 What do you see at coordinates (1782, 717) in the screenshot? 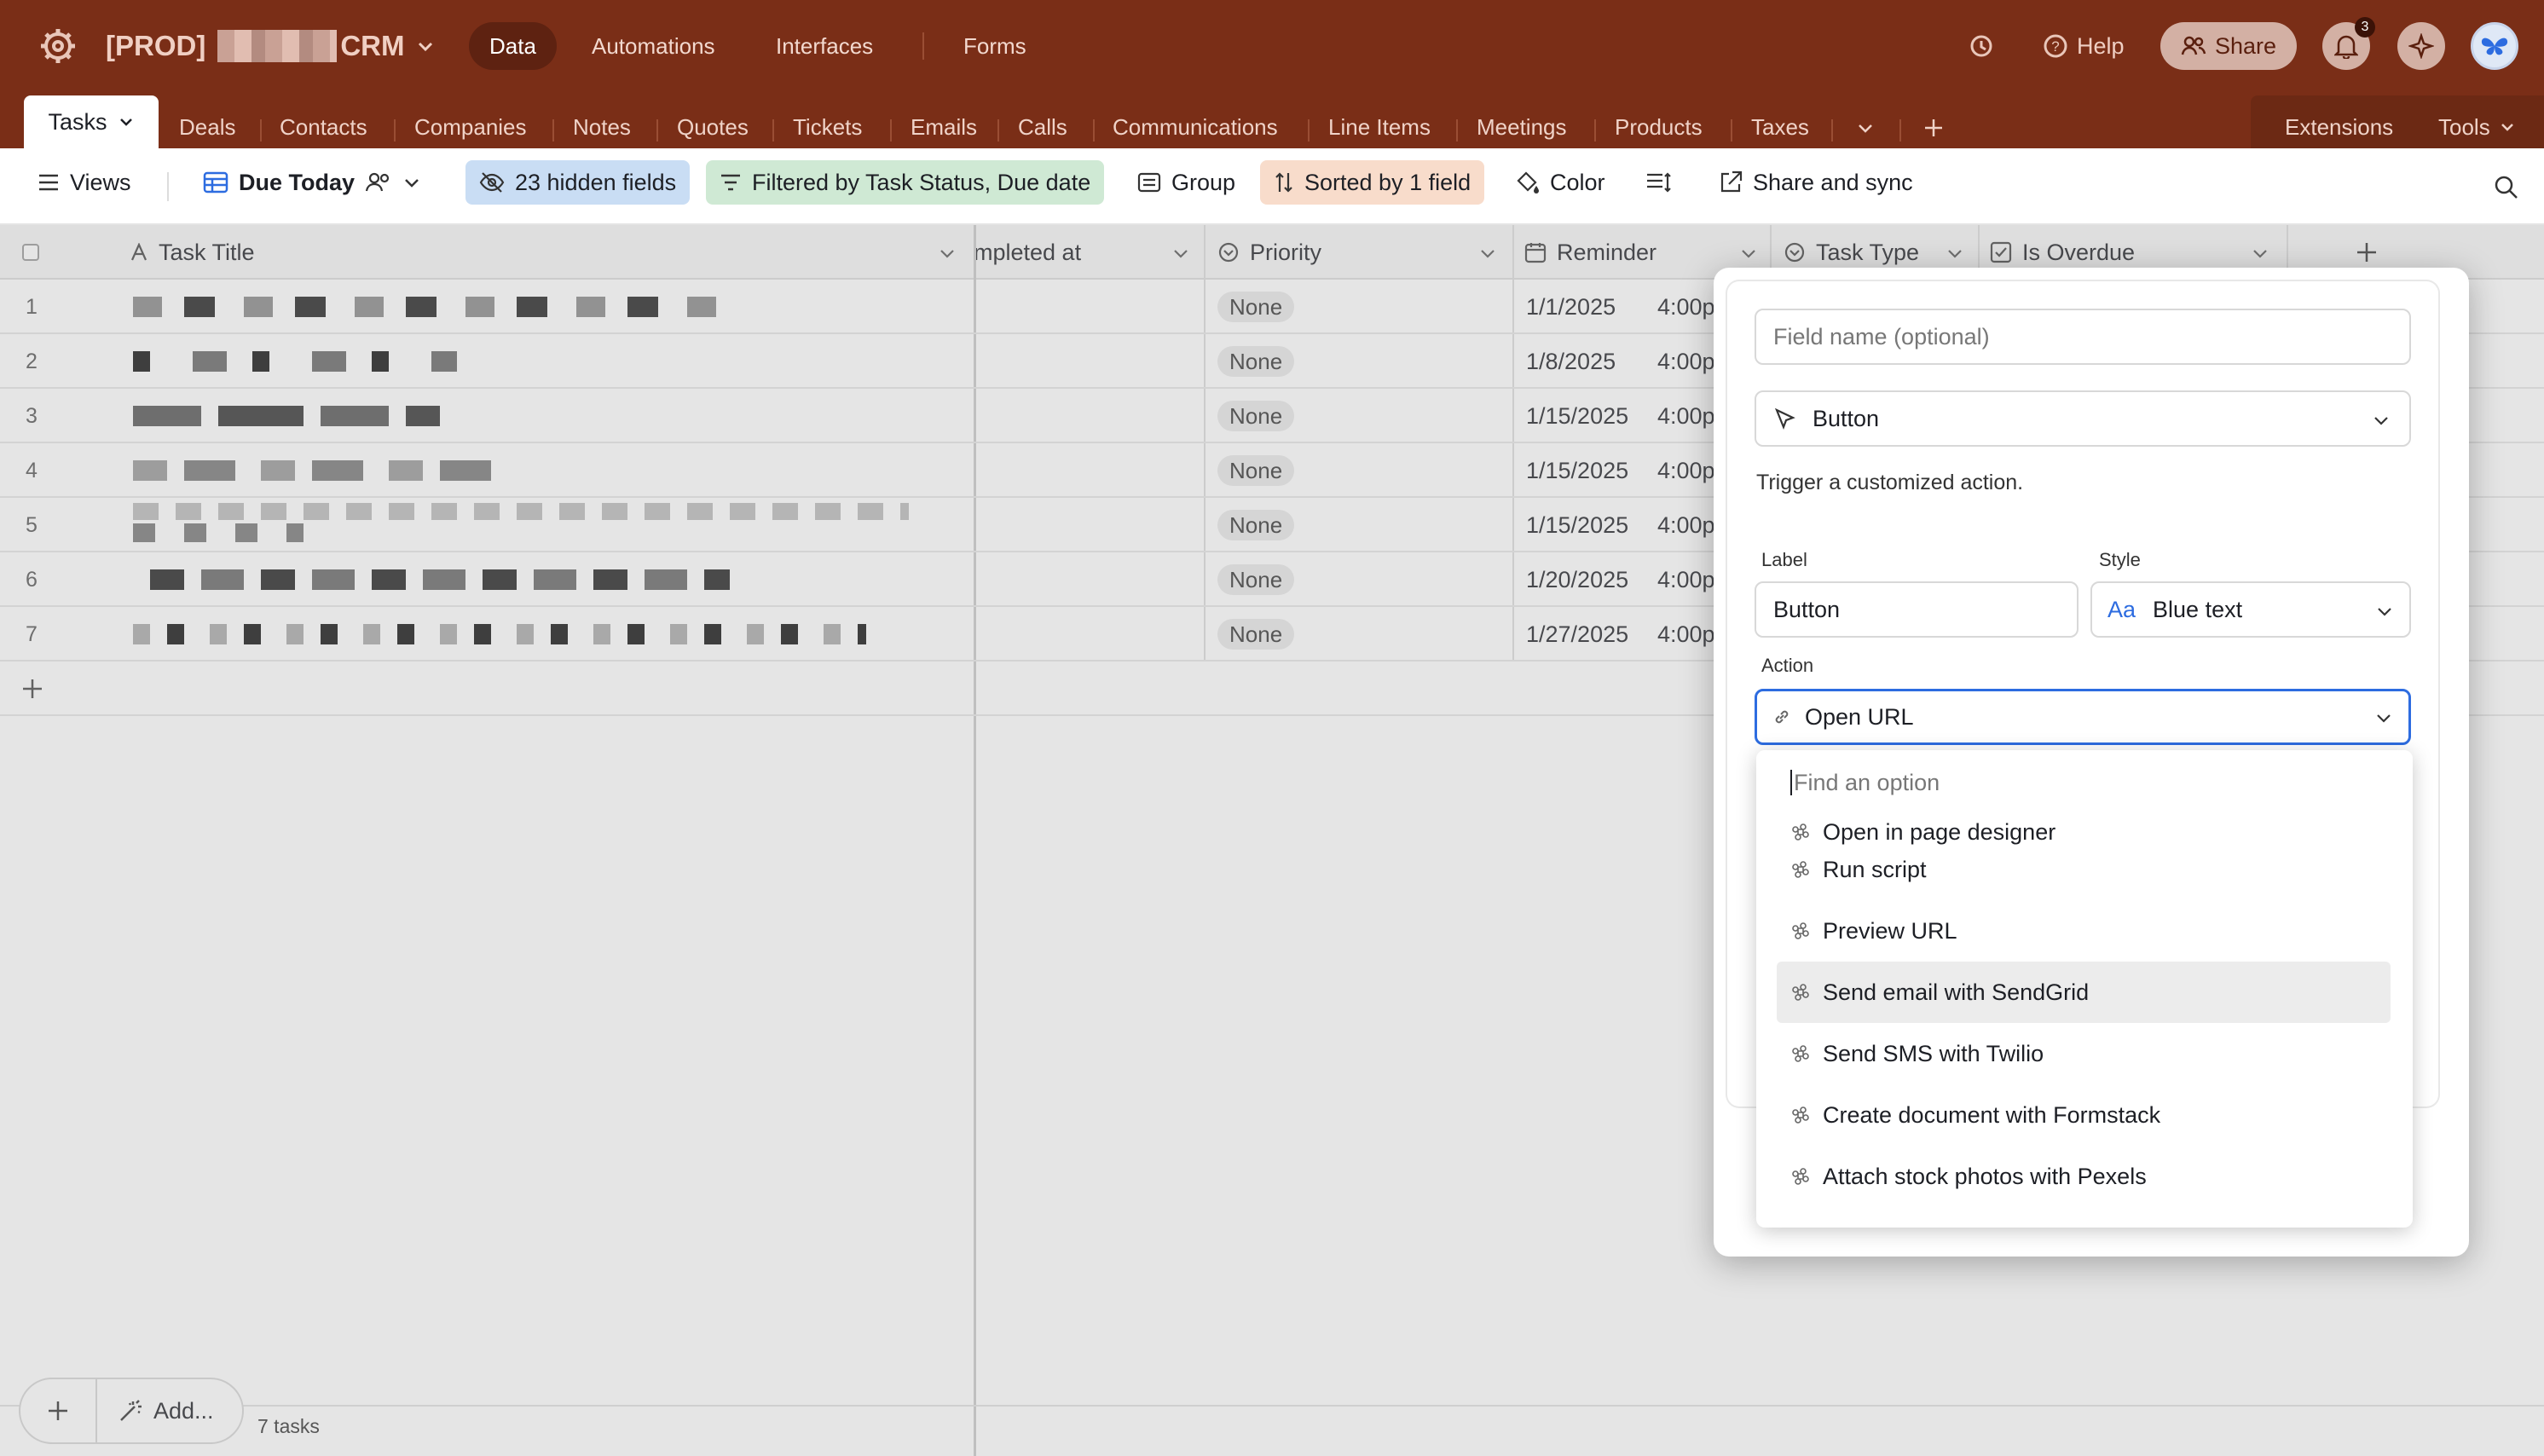
I see `link-icon` at bounding box center [1782, 717].